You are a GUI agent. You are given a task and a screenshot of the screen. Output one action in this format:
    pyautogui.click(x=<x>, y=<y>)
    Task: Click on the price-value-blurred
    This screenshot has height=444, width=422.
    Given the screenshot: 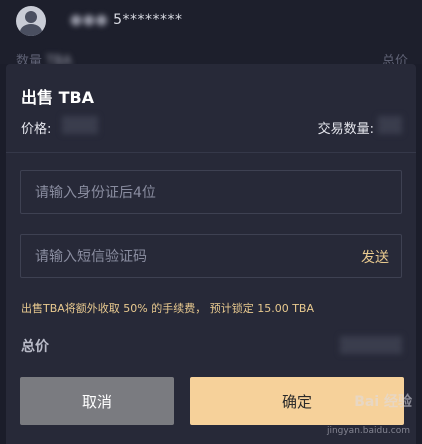 What is the action you would take?
    pyautogui.click(x=80, y=125)
    